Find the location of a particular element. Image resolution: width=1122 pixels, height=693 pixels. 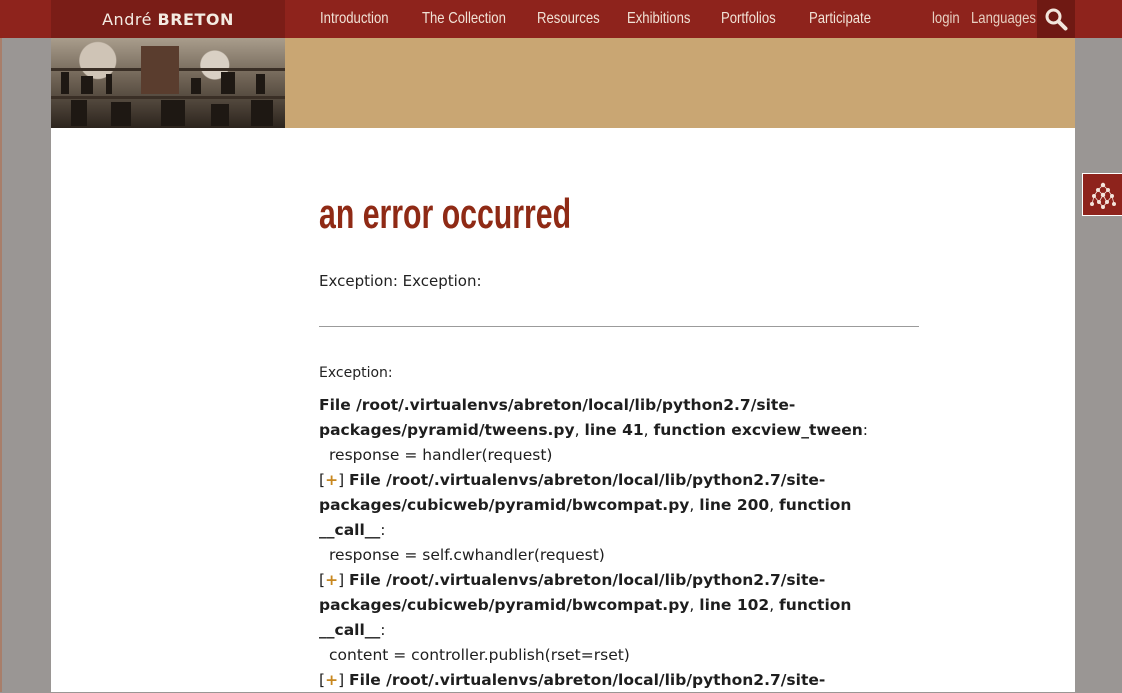

search-icon is located at coordinates (1056, 19).